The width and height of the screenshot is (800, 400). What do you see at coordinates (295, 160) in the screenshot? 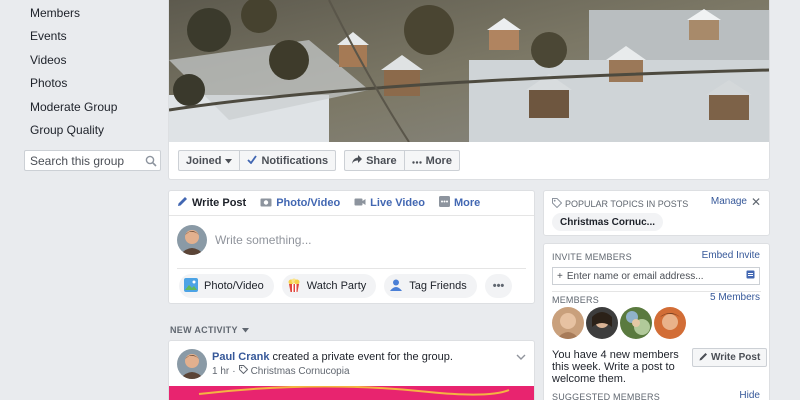
I see `notifications-label: Notifications` at bounding box center [295, 160].